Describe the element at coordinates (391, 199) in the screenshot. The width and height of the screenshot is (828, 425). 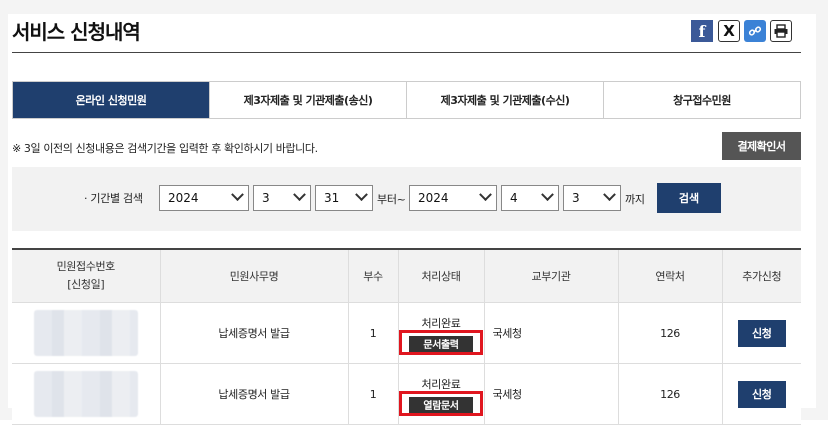
I see `from-suffix: 부터~` at that location.